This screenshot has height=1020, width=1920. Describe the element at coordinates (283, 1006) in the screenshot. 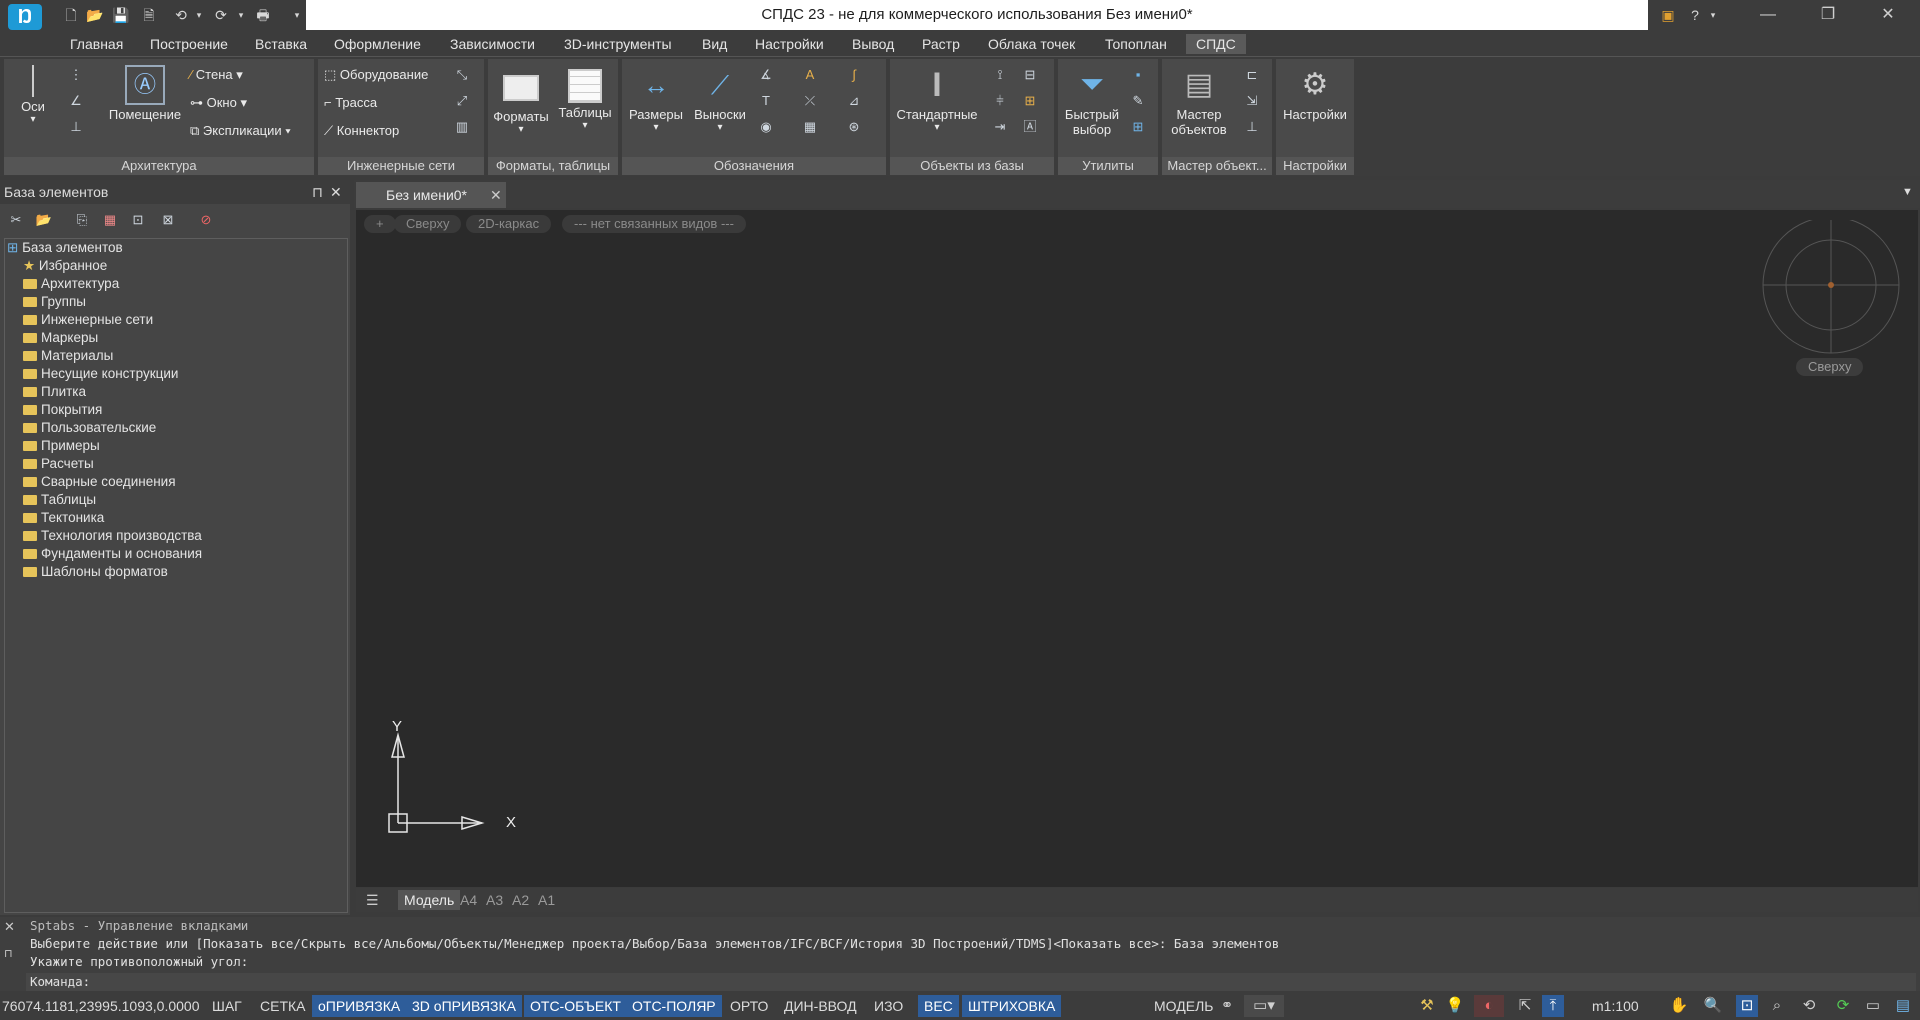

I see `grid-toggle: СЕТКА` at that location.